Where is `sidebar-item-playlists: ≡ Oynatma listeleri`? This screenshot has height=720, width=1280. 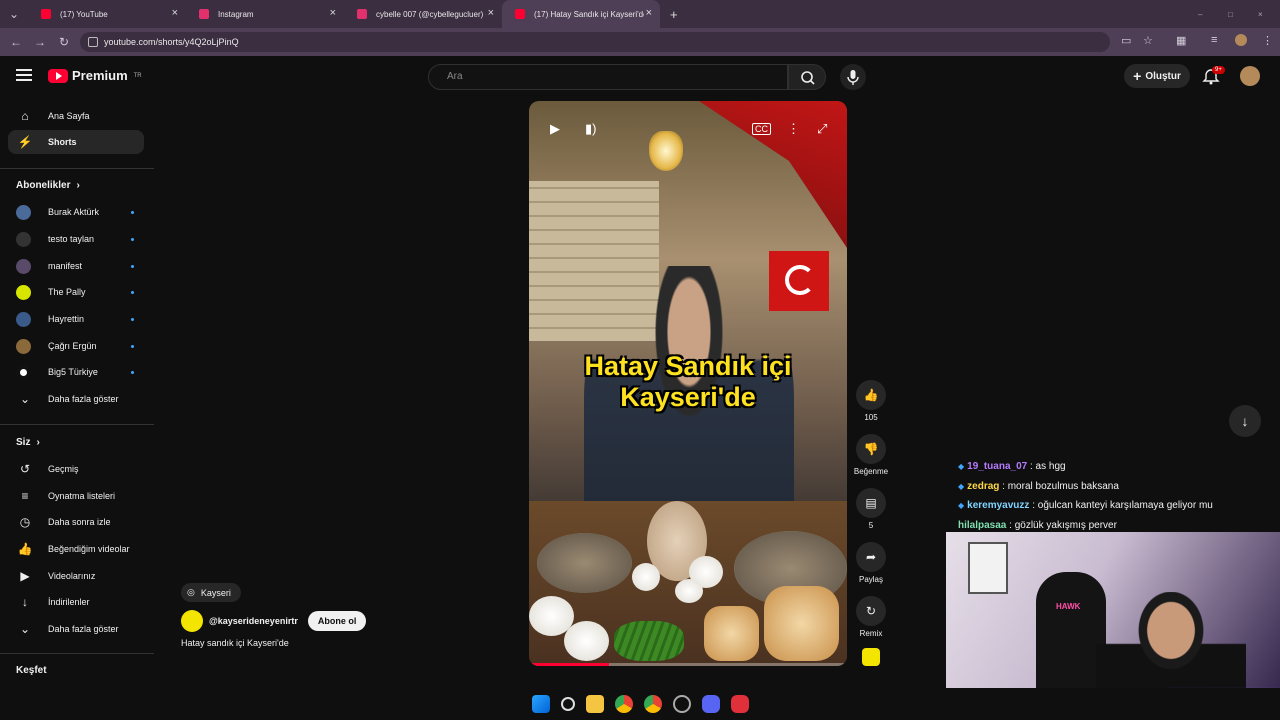
sidebar-item-playlists: ≡ Oynatma listeleri is located at coordinates (76, 496).